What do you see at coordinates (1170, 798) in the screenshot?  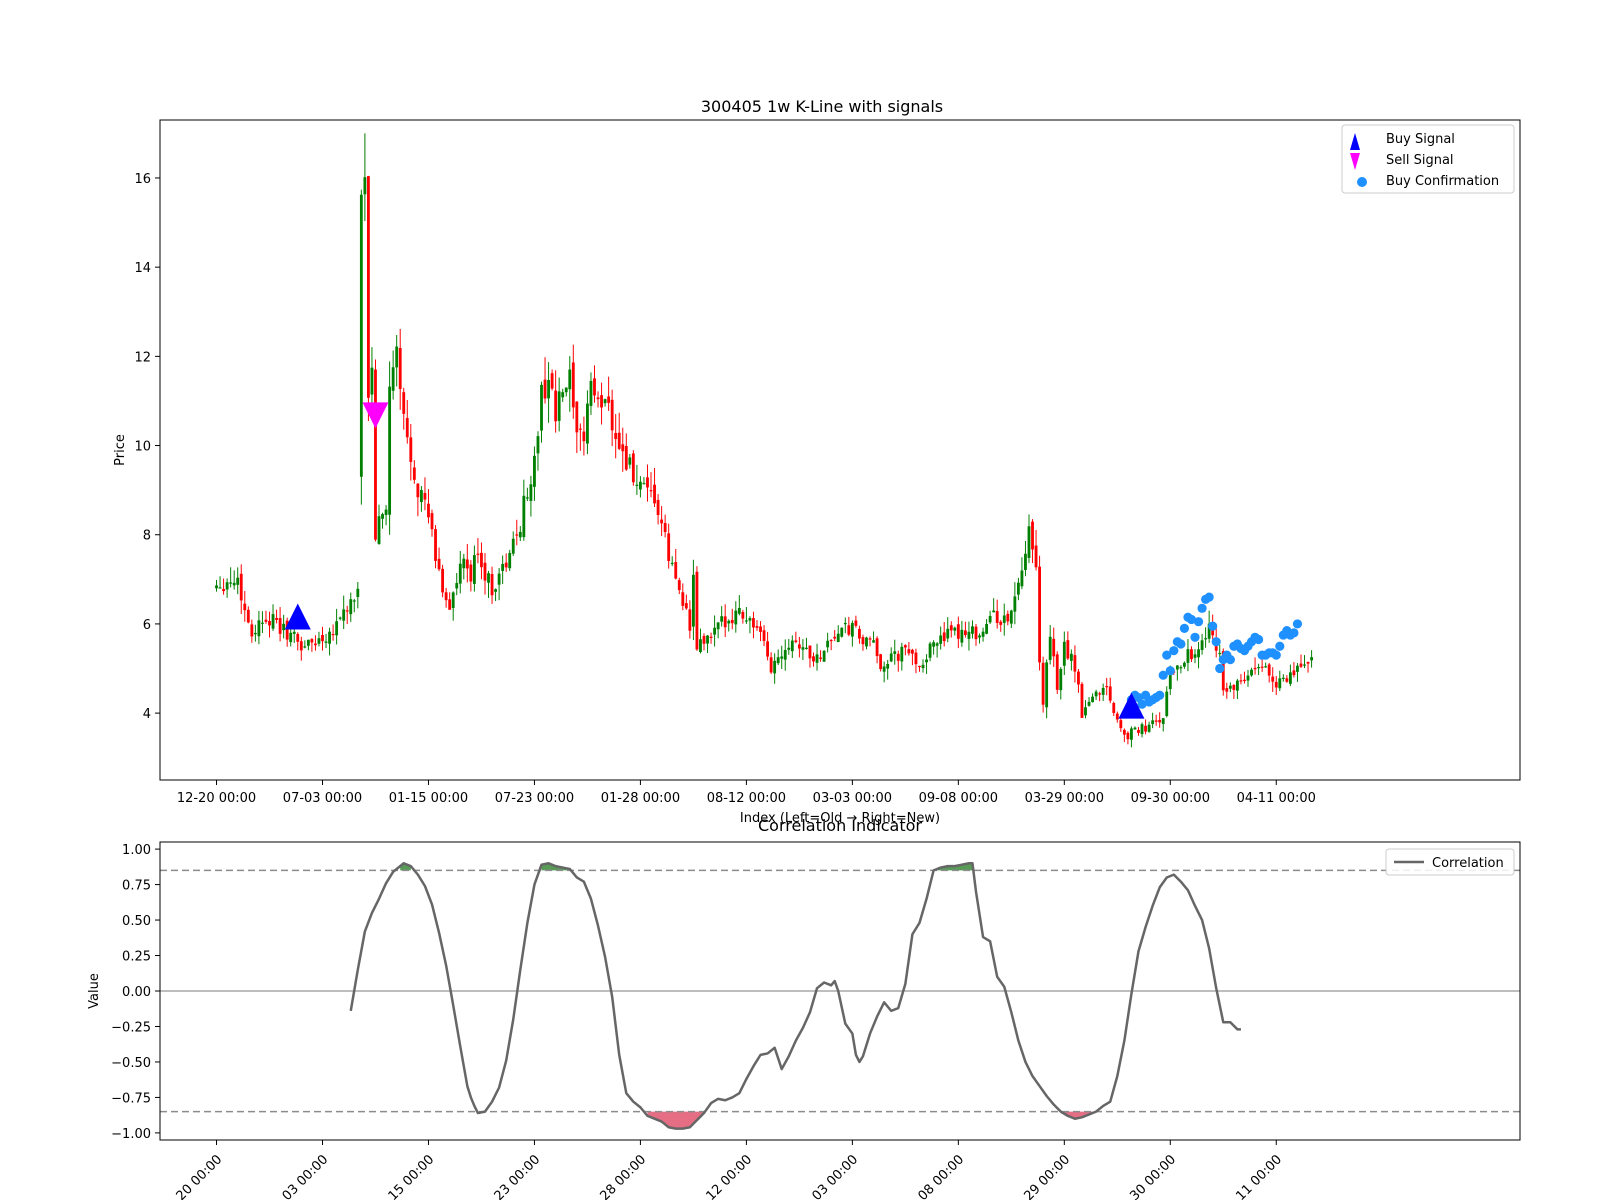 I see `kline-xtick-label: 09-30 00:00` at bounding box center [1170, 798].